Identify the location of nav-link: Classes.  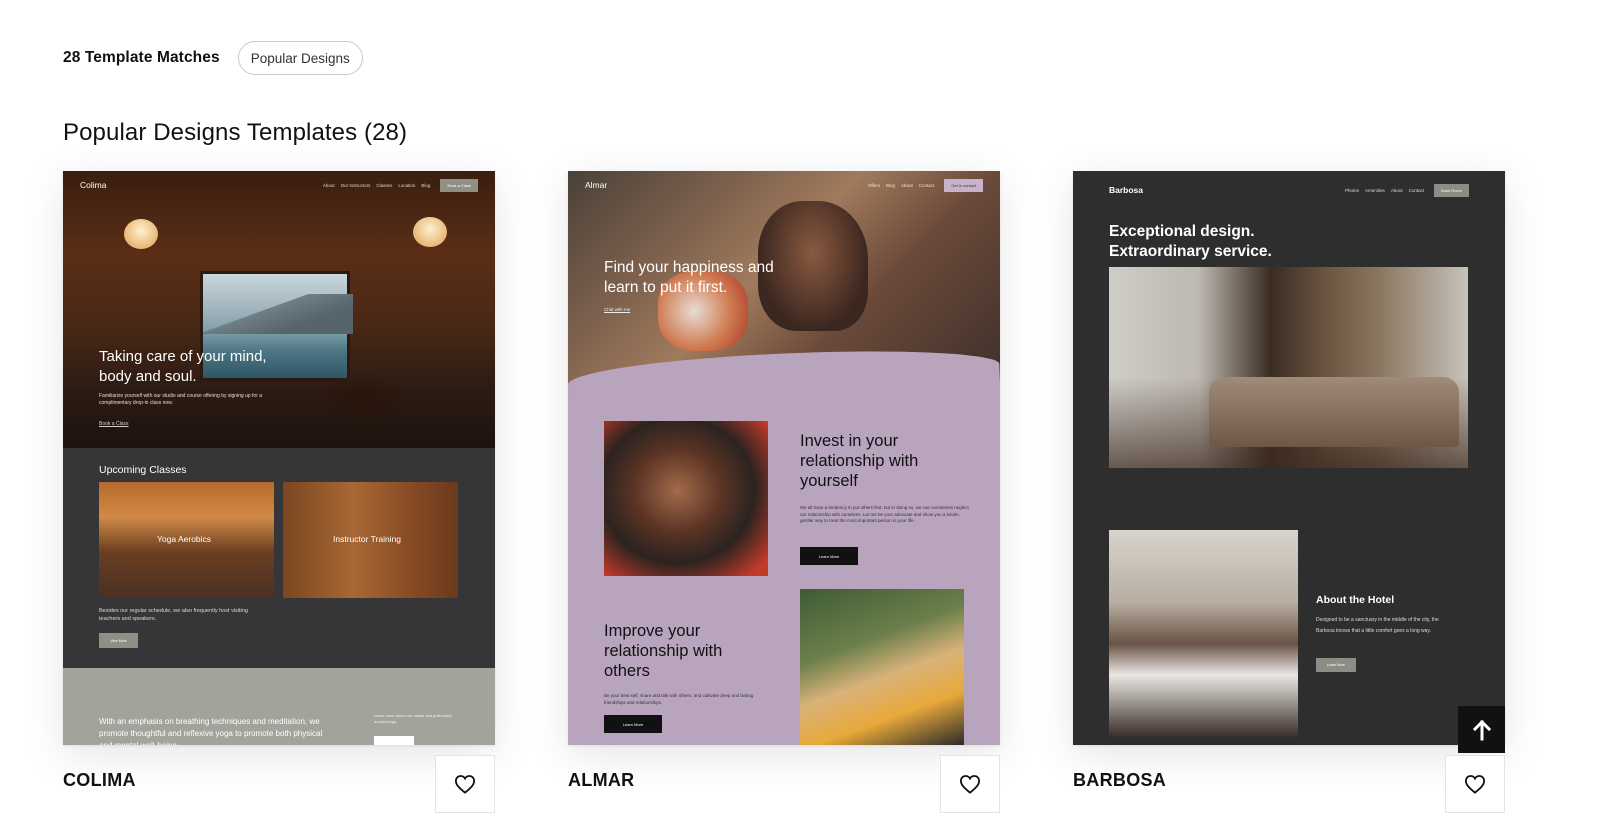
(384, 185).